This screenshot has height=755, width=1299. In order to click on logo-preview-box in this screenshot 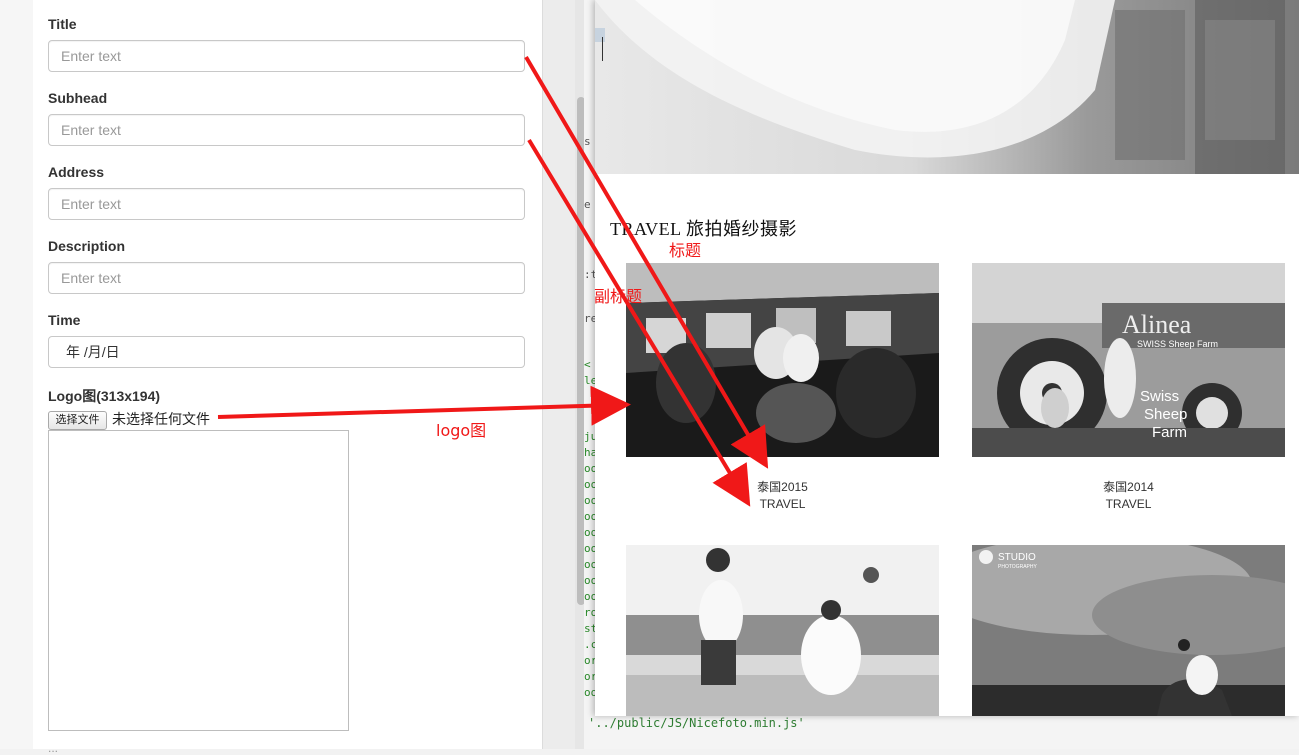, I will do `click(198, 580)`.